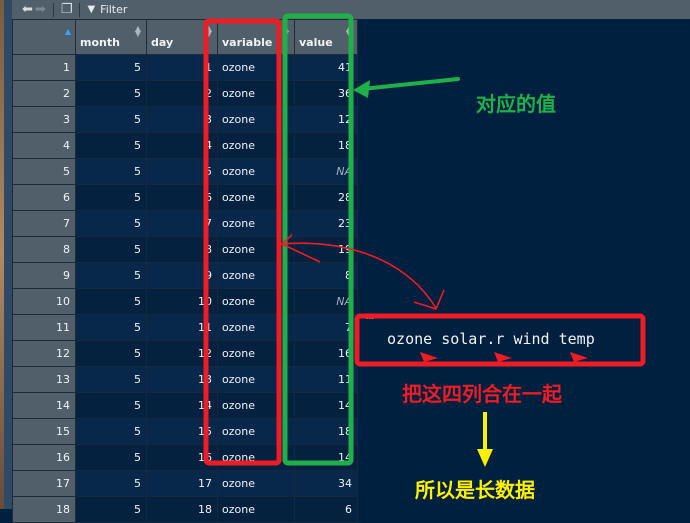 The width and height of the screenshot is (690, 523). I want to click on annotation-long-data-label: 所以是长数据, so click(475, 490).